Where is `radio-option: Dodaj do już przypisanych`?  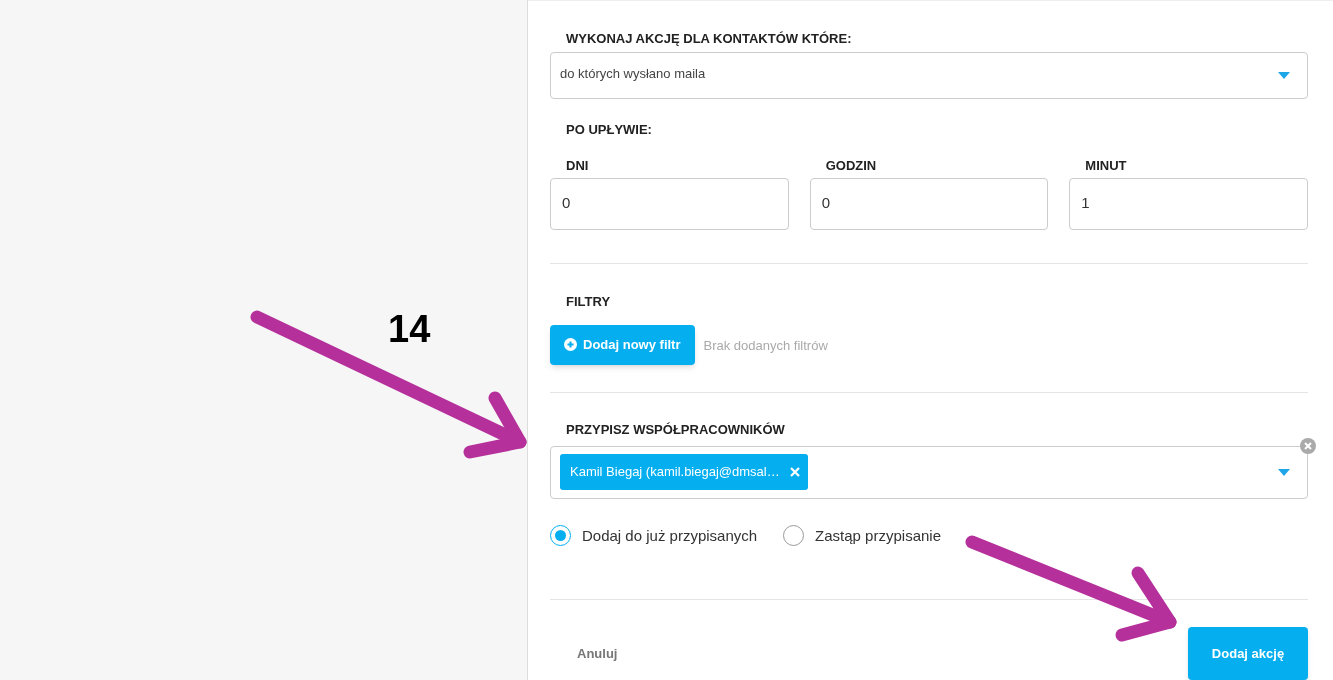 radio-option: Dodaj do już przypisanych is located at coordinates (654, 535).